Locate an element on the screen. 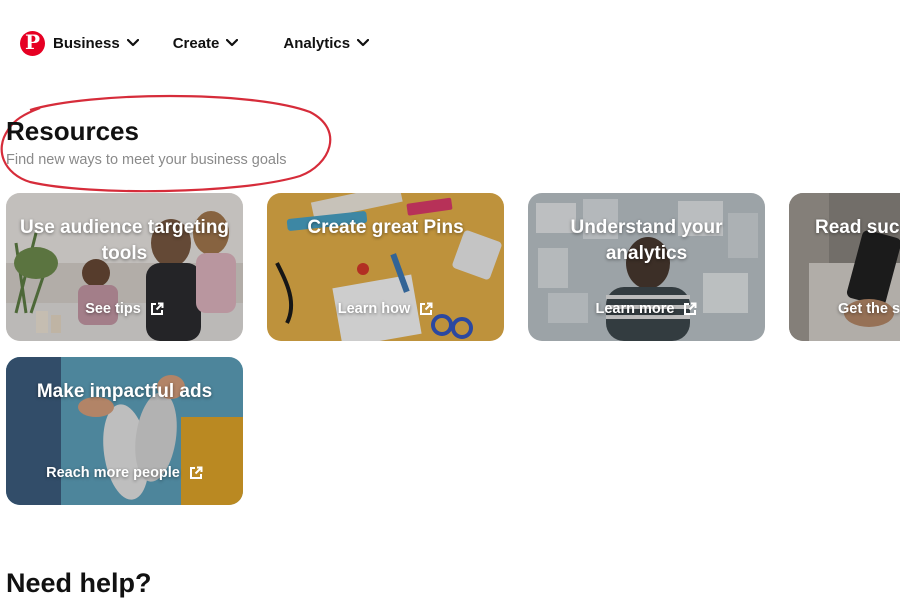 This screenshot has height=600, width=900. nav-business-menu: Business is located at coordinates (96, 43).